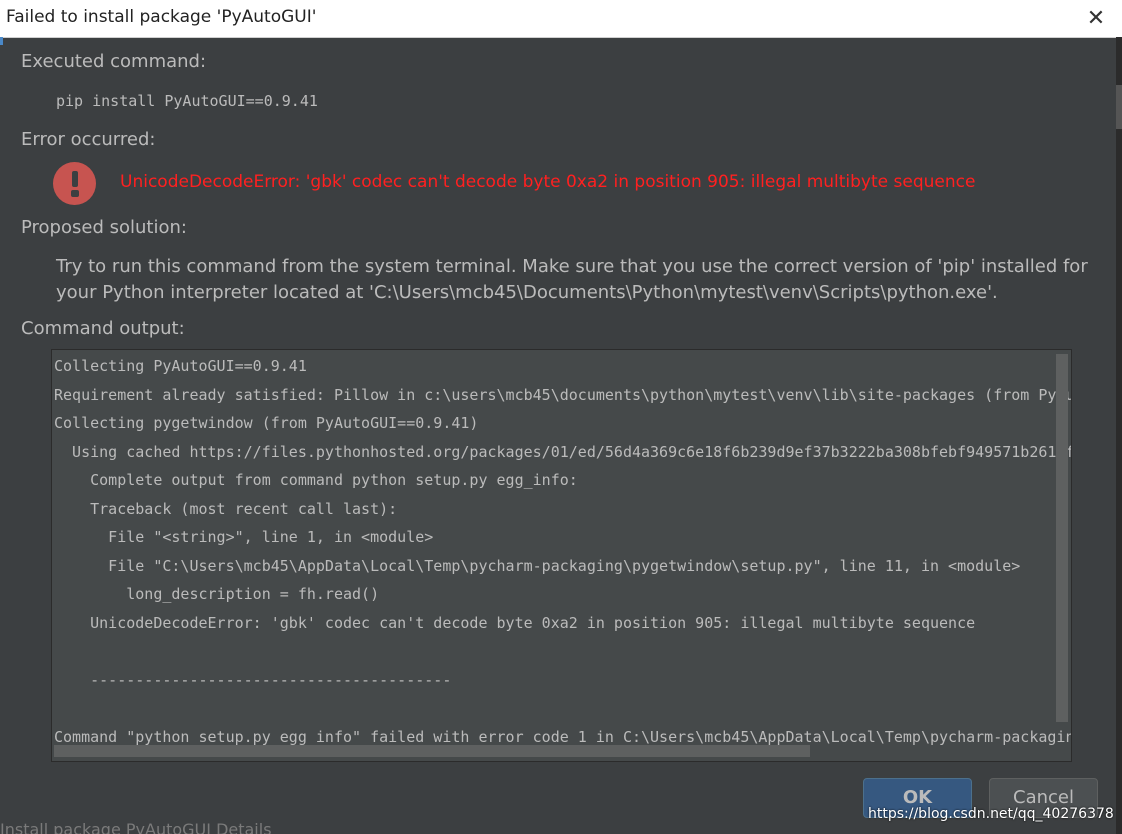 This screenshot has height=834, width=1122. What do you see at coordinates (161, 17) in the screenshot?
I see `dialog-title: Failed to install package 'PyAutoGUI'` at bounding box center [161, 17].